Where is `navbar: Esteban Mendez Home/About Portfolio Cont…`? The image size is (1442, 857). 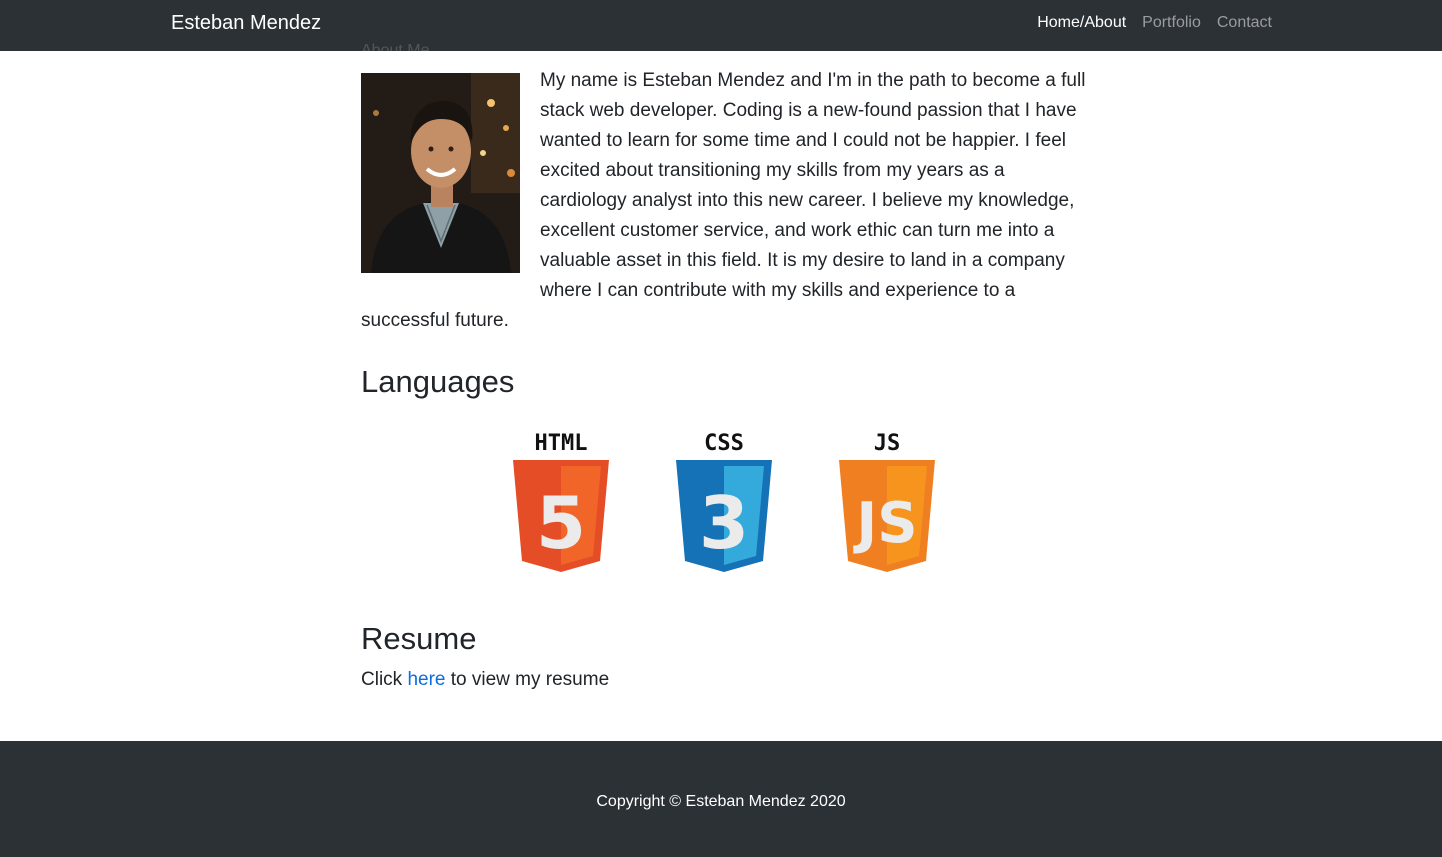
navbar: Esteban Mendez Home/About Portfolio Cont… is located at coordinates (721, 25).